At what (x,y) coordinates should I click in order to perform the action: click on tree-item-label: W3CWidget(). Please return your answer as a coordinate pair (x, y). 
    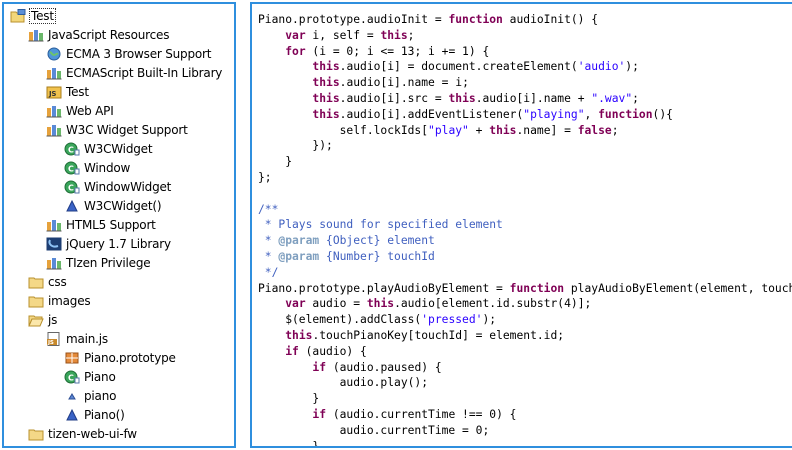
    Looking at the image, I should click on (123, 205).